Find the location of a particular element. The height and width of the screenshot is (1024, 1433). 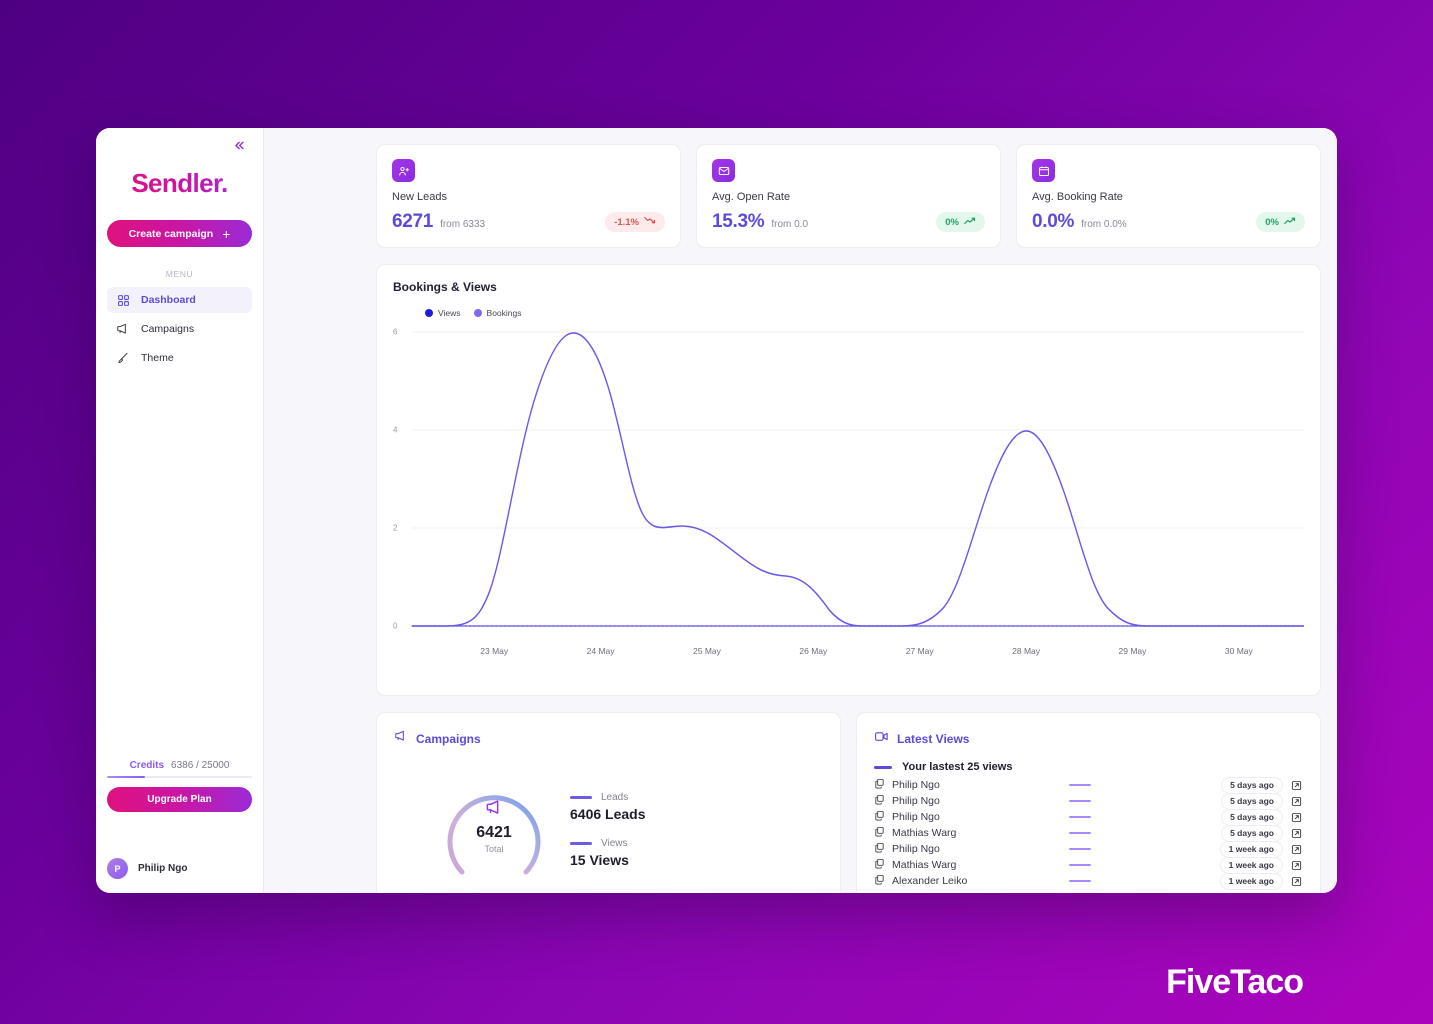

sidebar-item-campaigns: Campaigns is located at coordinates (179, 329).